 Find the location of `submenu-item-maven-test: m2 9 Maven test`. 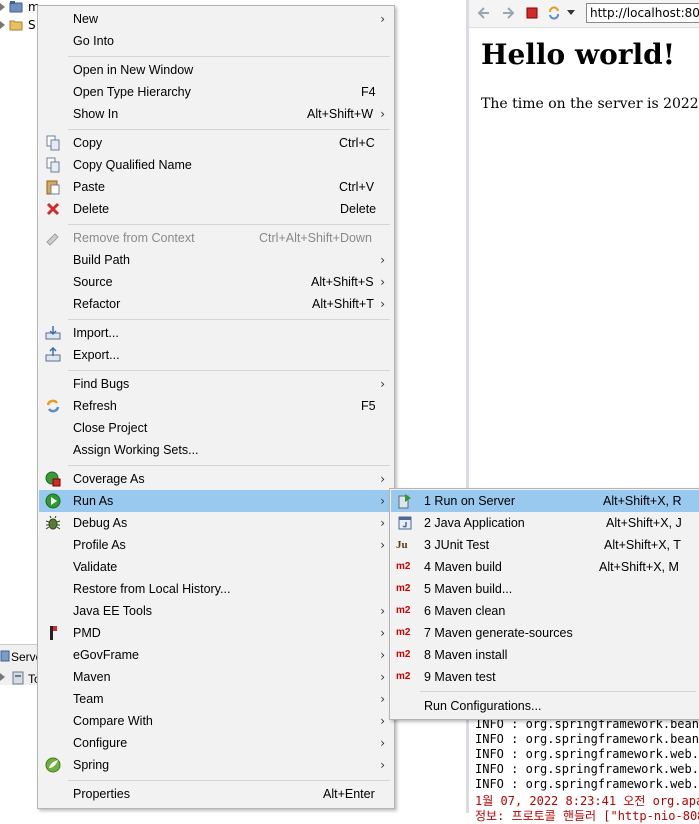

submenu-item-maven-test: m2 9 Maven test is located at coordinates (545, 677).